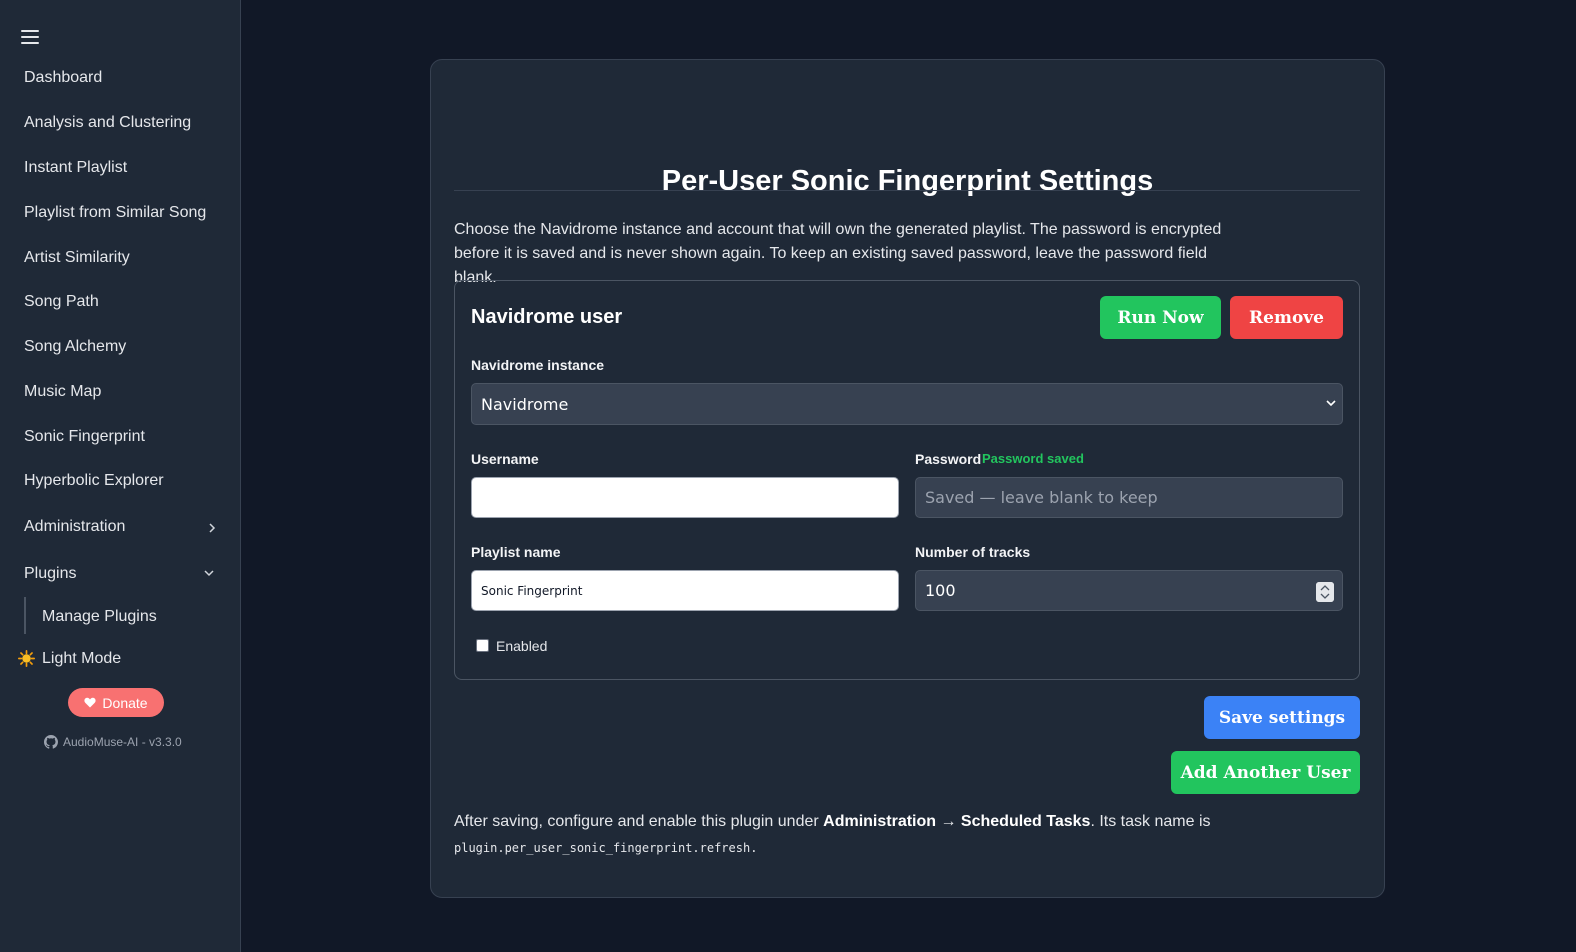 Image resolution: width=1576 pixels, height=952 pixels. I want to click on sidebar-item-administration: Administration, so click(74, 527).